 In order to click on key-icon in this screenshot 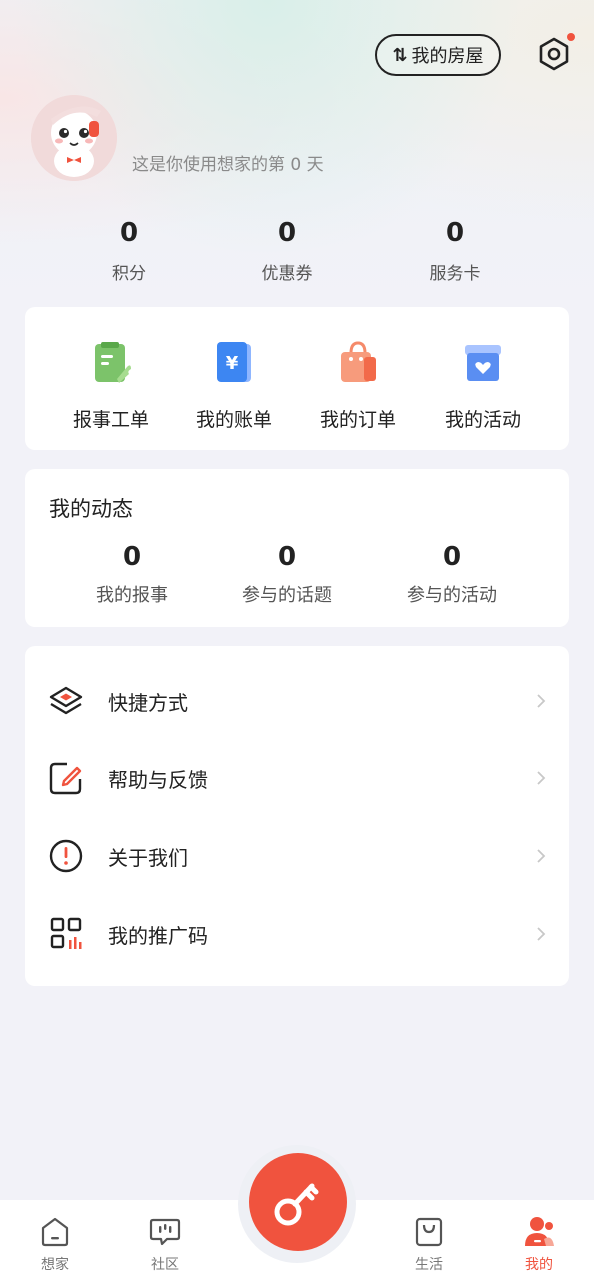, I will do `click(296, 1204)`.